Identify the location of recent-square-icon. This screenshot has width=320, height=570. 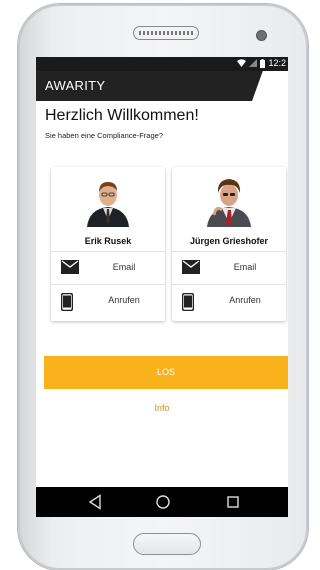
(233, 502).